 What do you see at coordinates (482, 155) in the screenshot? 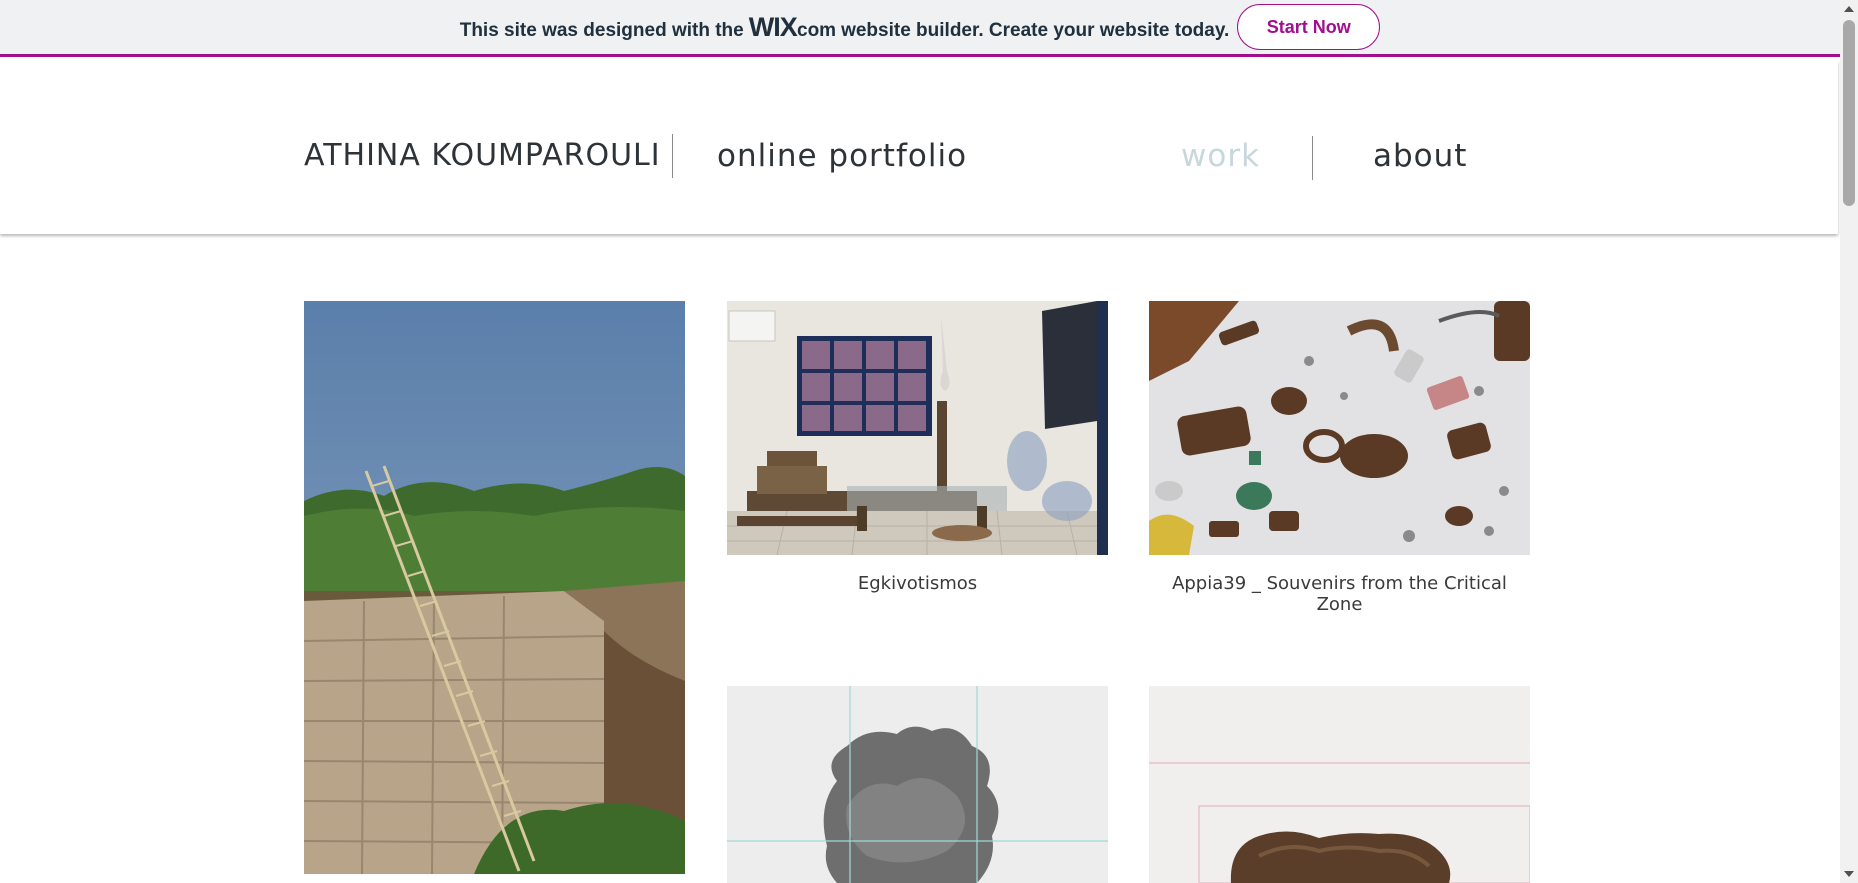
I see `site-name: ATHINA KOUMPAROULI` at bounding box center [482, 155].